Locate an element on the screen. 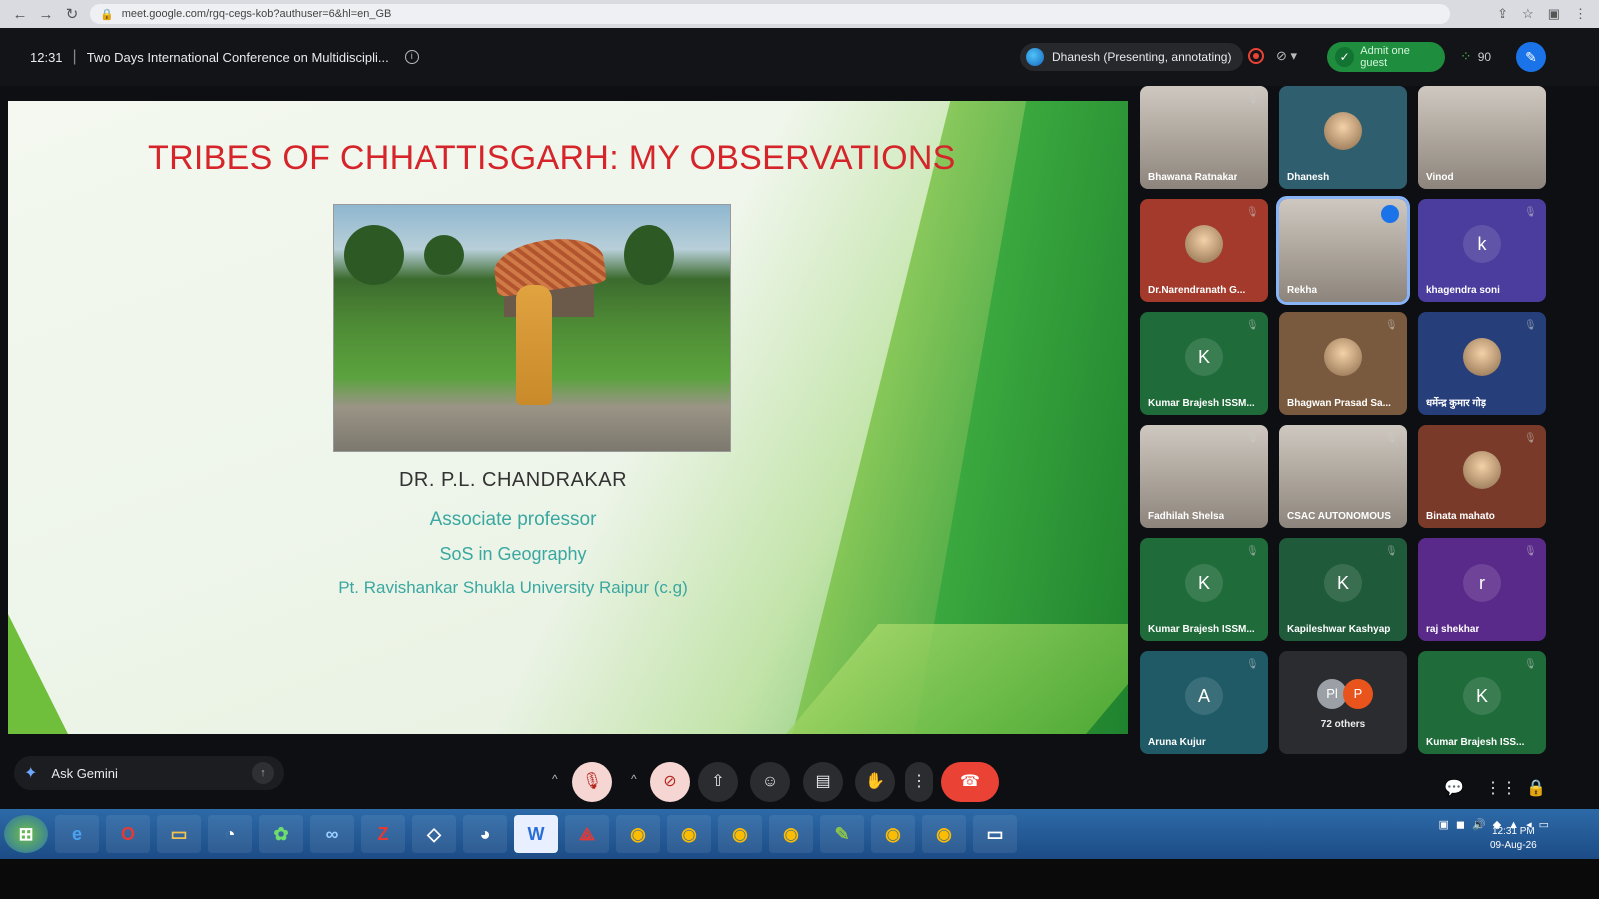  slide-photo is located at coordinates (532, 328).